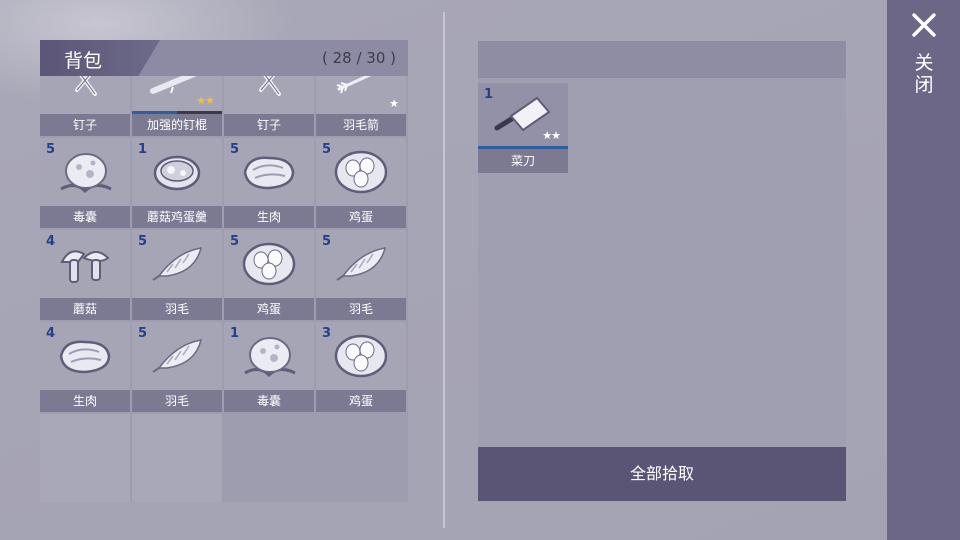 This screenshot has height=540, width=960. Describe the element at coordinates (177, 125) in the screenshot. I see `item-name: 加强的钉棍` at that location.